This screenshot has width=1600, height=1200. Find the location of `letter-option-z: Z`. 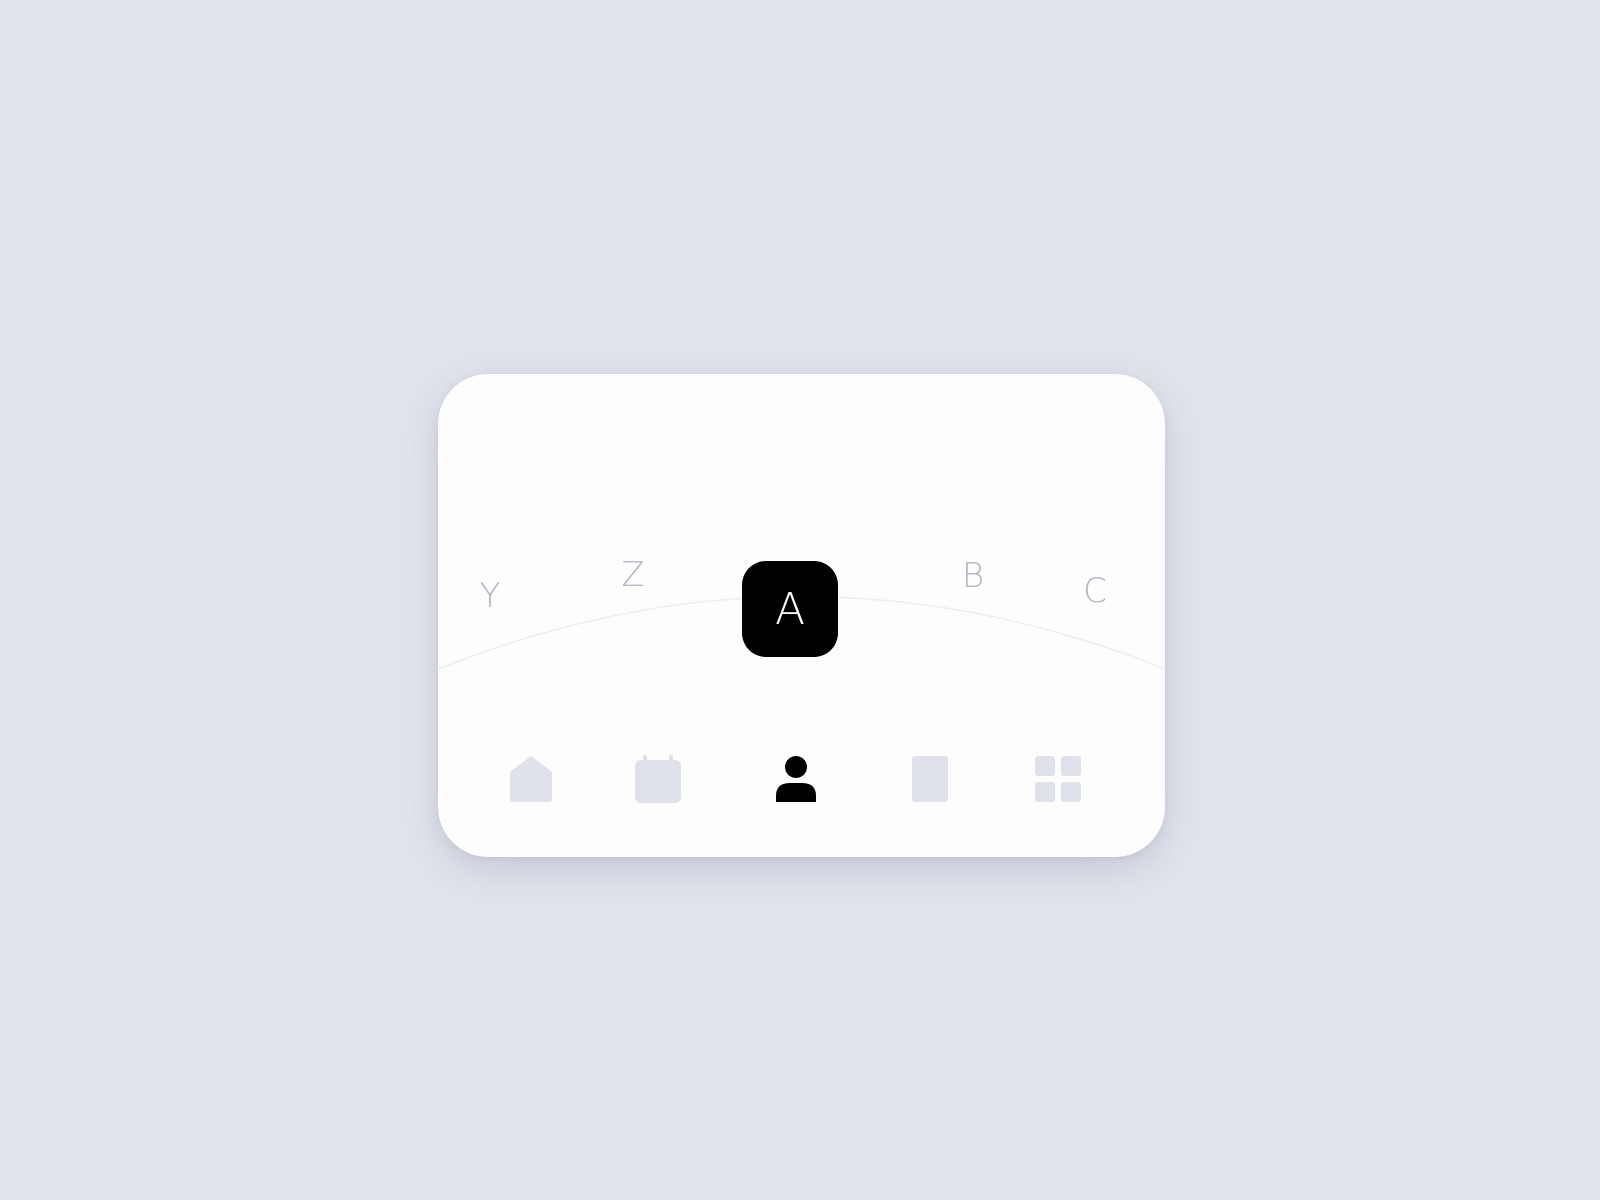

letter-option-z: Z is located at coordinates (632, 575).